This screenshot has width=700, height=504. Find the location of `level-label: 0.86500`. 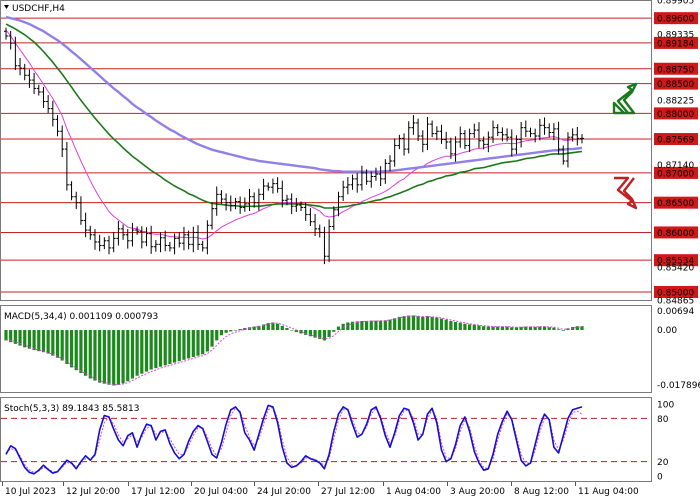

level-label: 0.86500 is located at coordinates (675, 204).